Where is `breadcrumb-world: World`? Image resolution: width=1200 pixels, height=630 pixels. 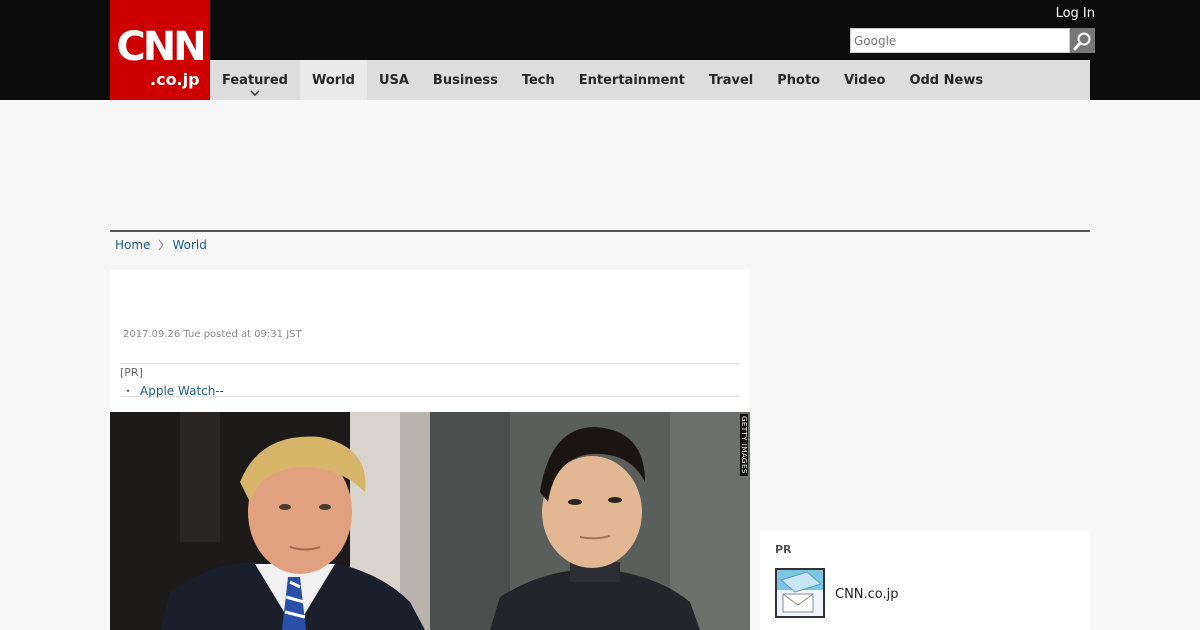
breadcrumb-world: World is located at coordinates (189, 245).